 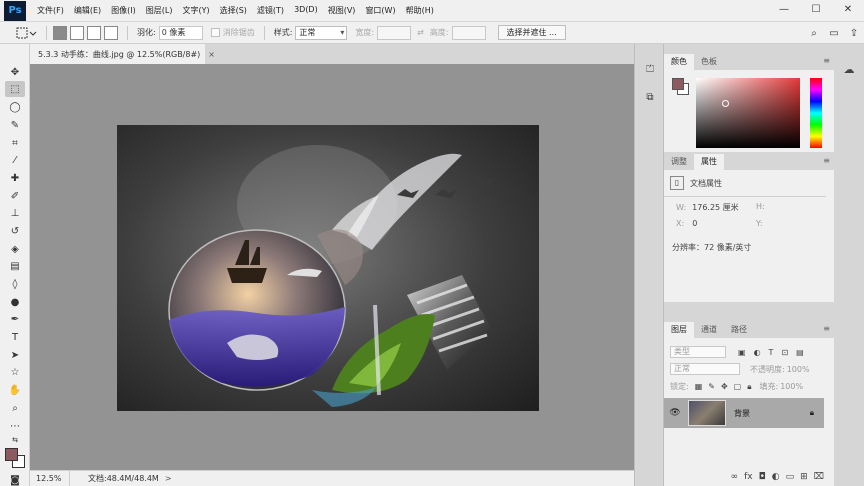 What do you see at coordinates (168, 478) in the screenshot?
I see `status-menu-arrow: >` at bounding box center [168, 478].